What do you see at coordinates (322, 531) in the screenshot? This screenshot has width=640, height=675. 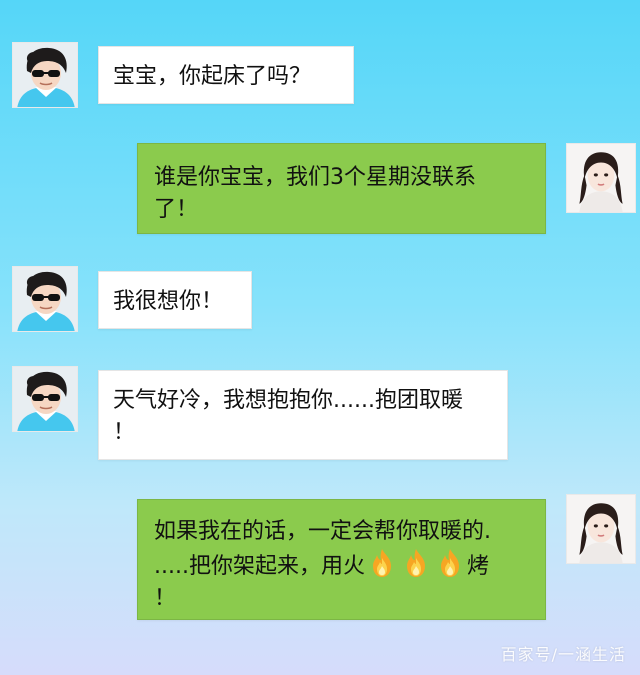 I see `message-text-line: 如果我在的话，一定会帮你取暖的.` at bounding box center [322, 531].